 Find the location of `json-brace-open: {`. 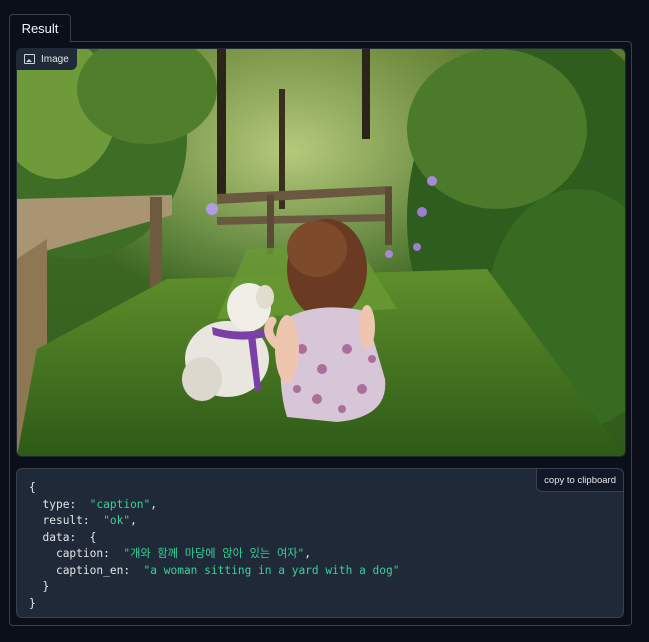

json-brace-open: { is located at coordinates (32, 487).